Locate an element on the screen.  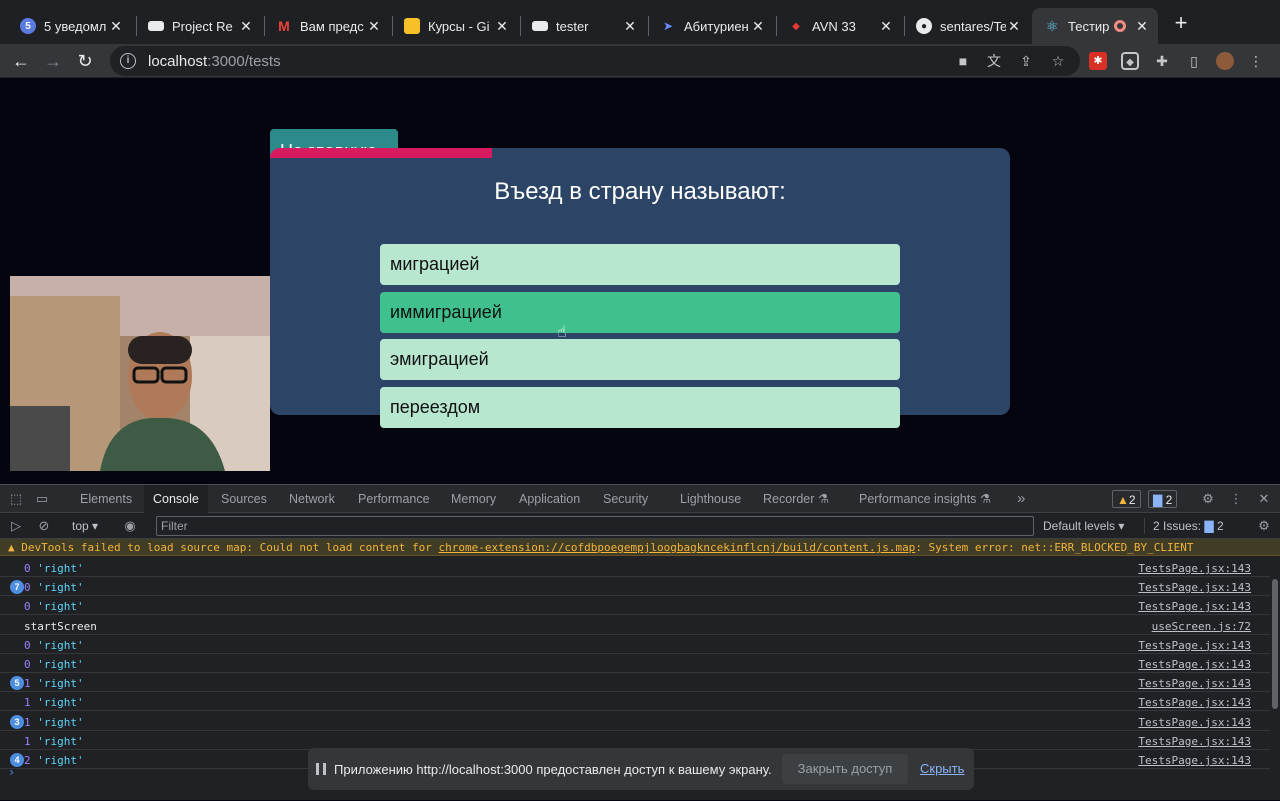
devtools-tab-performance: Performance is located at coordinates (394, 499).